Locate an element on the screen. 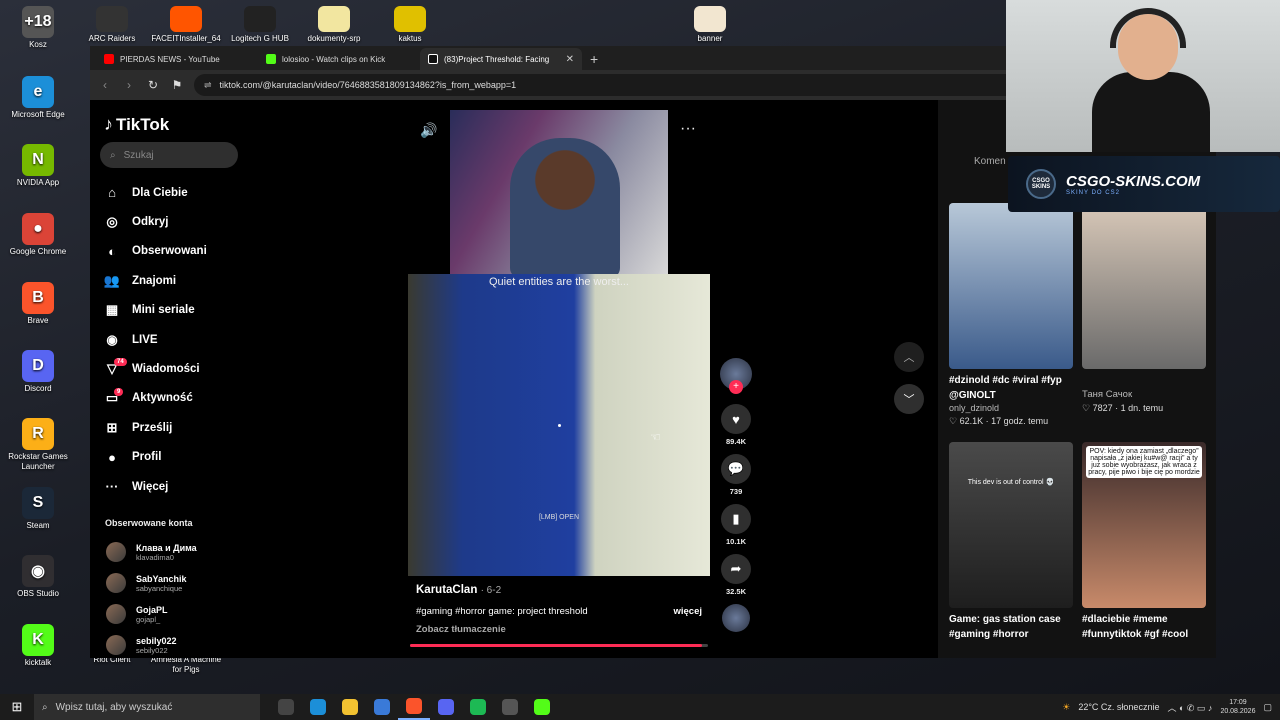 This screenshot has height=720, width=1280. desktop-icon: kaktus is located at coordinates (410, 25).